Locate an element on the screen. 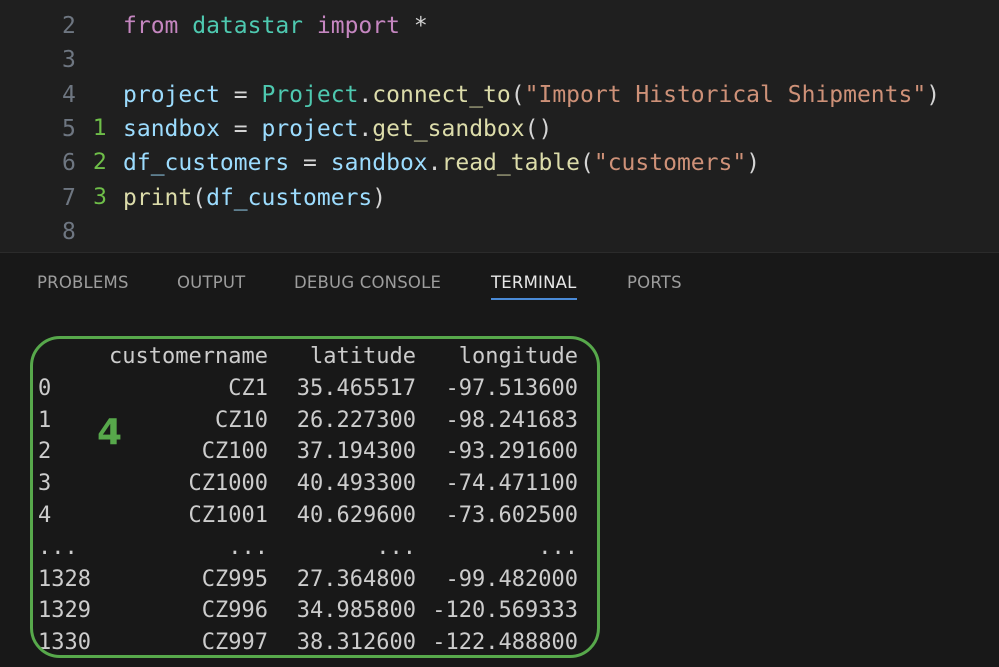 This screenshot has height=667, width=999. tab-debug-console: DEBUG CONSOLE is located at coordinates (367, 285).